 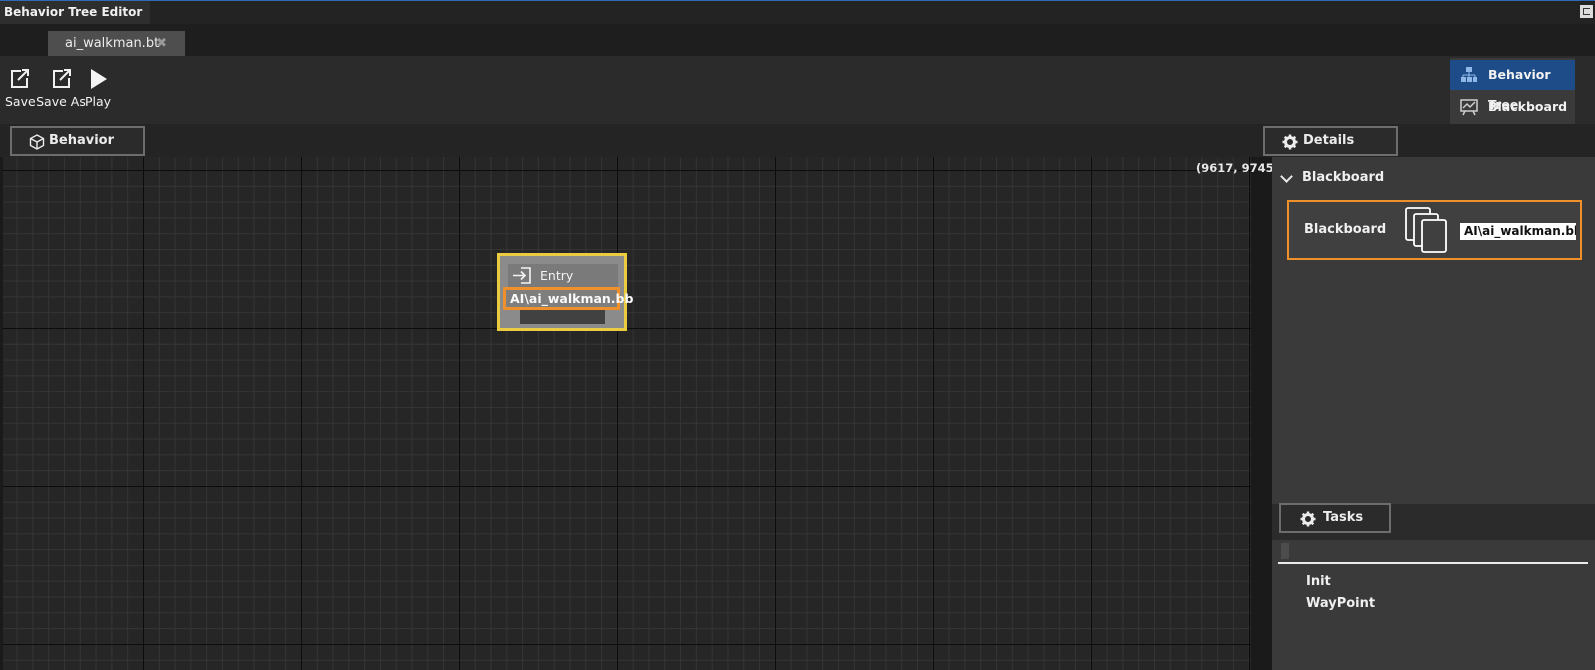 I want to click on tree-icon, so click(x=1469, y=74).